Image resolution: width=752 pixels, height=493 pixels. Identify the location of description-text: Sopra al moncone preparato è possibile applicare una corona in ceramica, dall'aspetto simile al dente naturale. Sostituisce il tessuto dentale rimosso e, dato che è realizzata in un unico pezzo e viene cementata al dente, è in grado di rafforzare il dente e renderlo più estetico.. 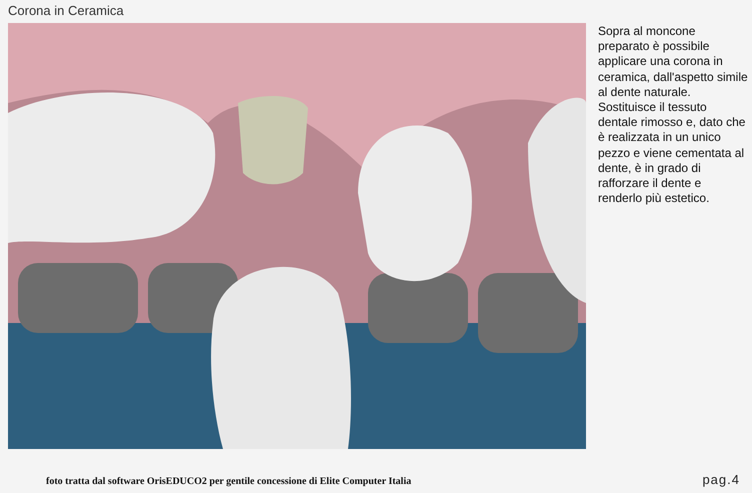
(673, 114).